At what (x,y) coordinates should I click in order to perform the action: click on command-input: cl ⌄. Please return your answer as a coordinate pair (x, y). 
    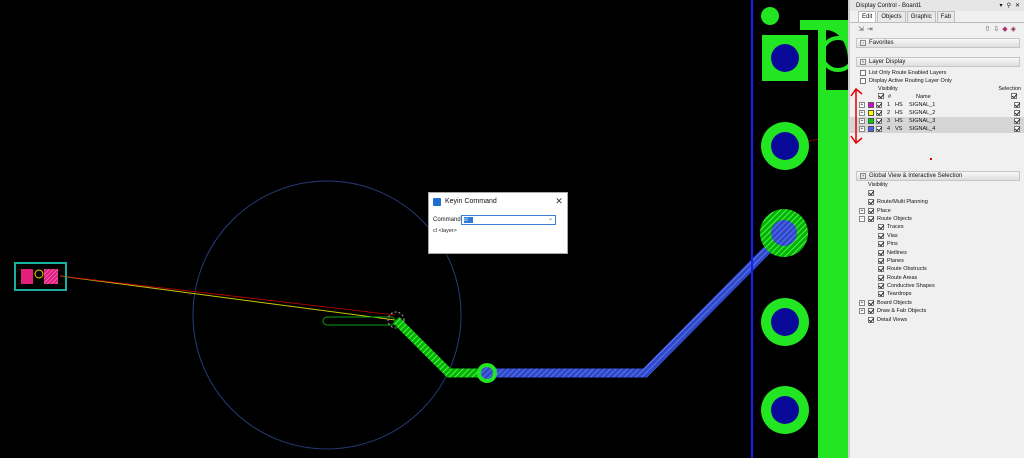
    Looking at the image, I should click on (508, 220).